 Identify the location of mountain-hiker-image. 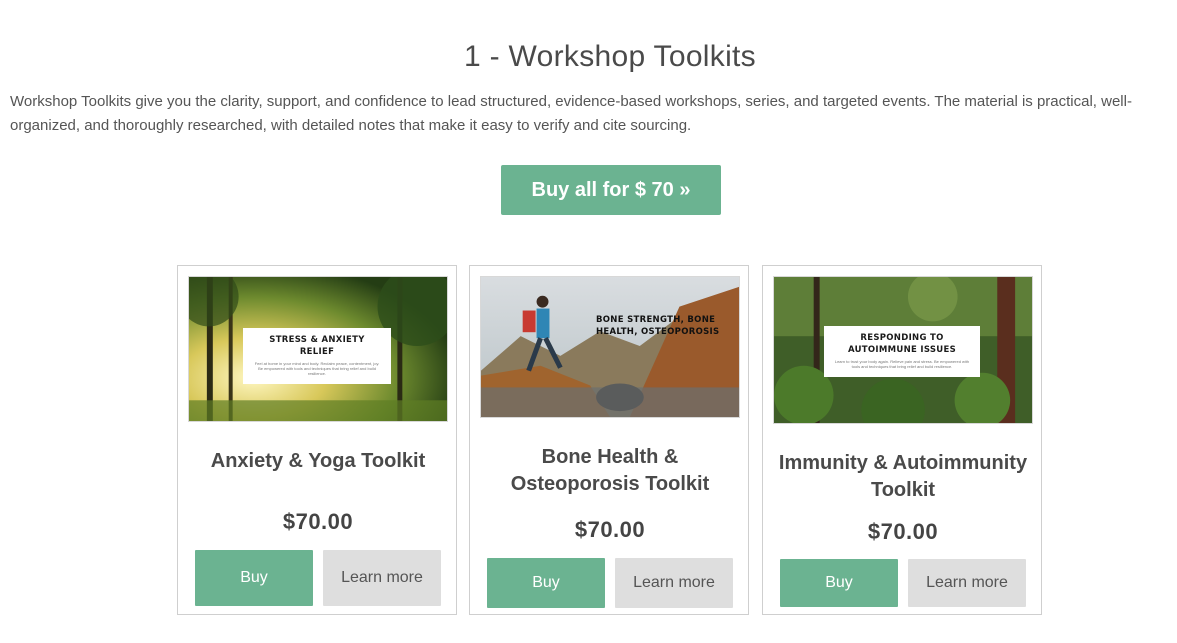
(610, 347).